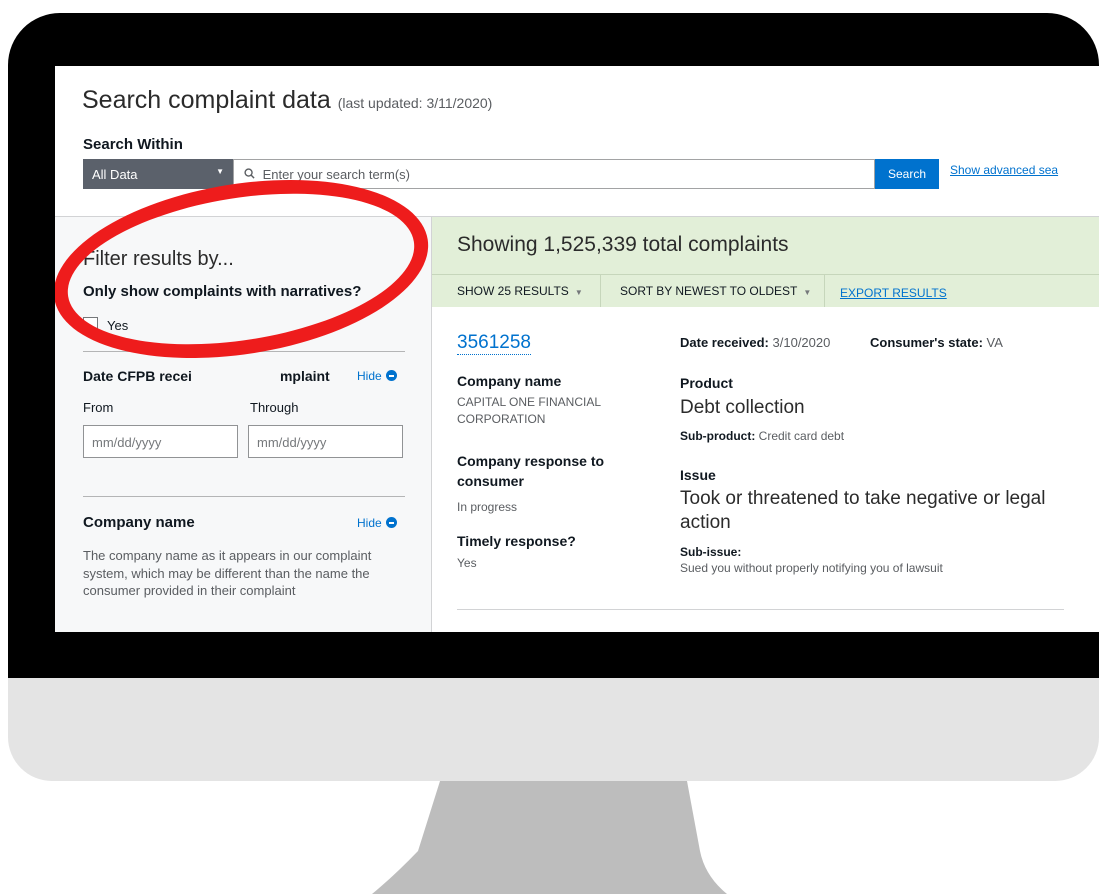  Describe the element at coordinates (893, 293) in the screenshot. I see `export-results-link: EXPORT RESULTS` at that location.